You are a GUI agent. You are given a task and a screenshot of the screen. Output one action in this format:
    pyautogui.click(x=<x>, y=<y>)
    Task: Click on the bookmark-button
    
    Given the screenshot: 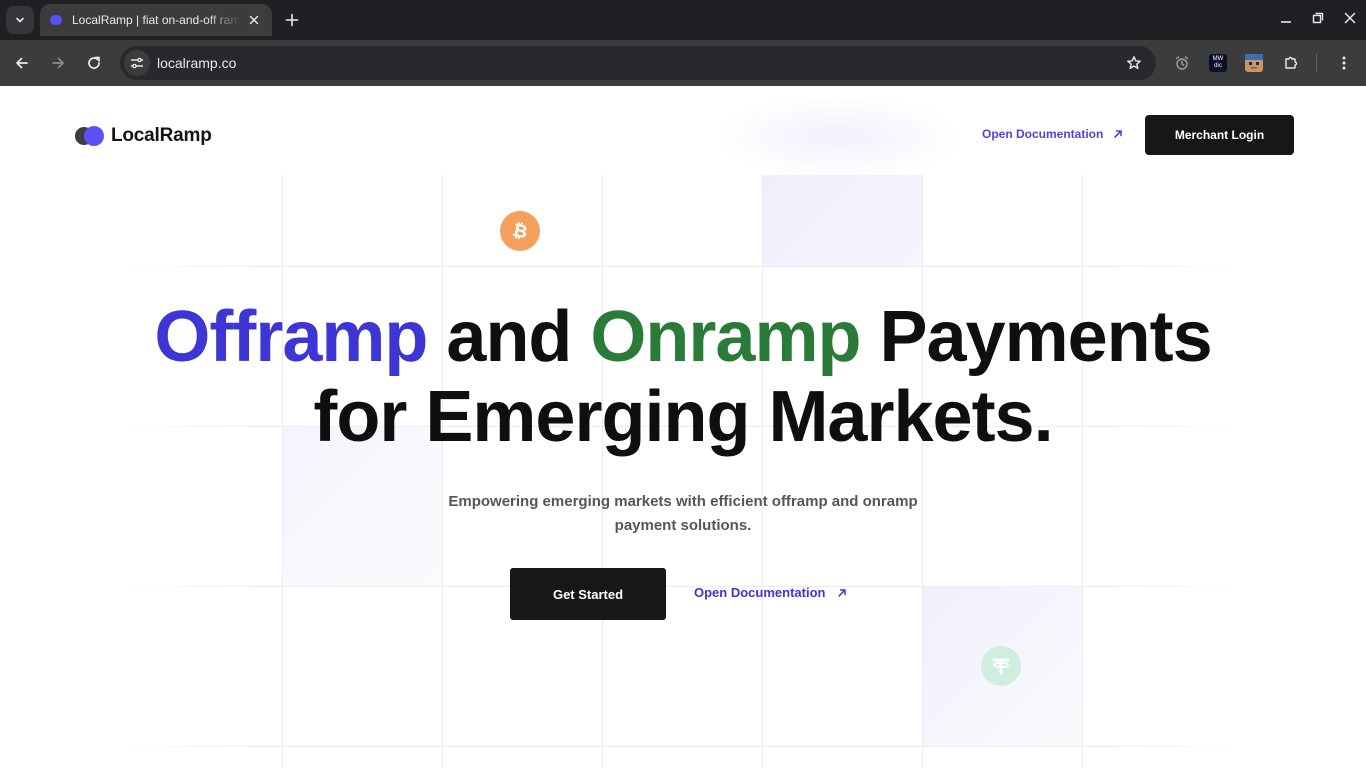 What is the action you would take?
    pyautogui.click(x=1134, y=63)
    